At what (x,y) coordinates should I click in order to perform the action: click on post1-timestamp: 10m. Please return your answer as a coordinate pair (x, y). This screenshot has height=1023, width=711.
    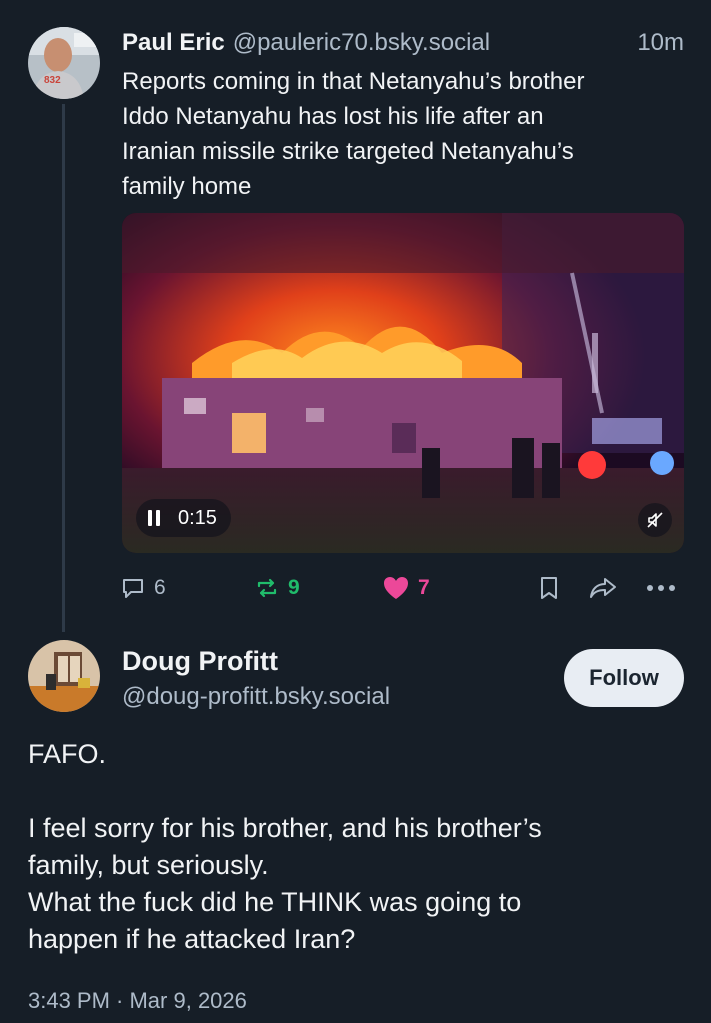
    Looking at the image, I should click on (660, 43).